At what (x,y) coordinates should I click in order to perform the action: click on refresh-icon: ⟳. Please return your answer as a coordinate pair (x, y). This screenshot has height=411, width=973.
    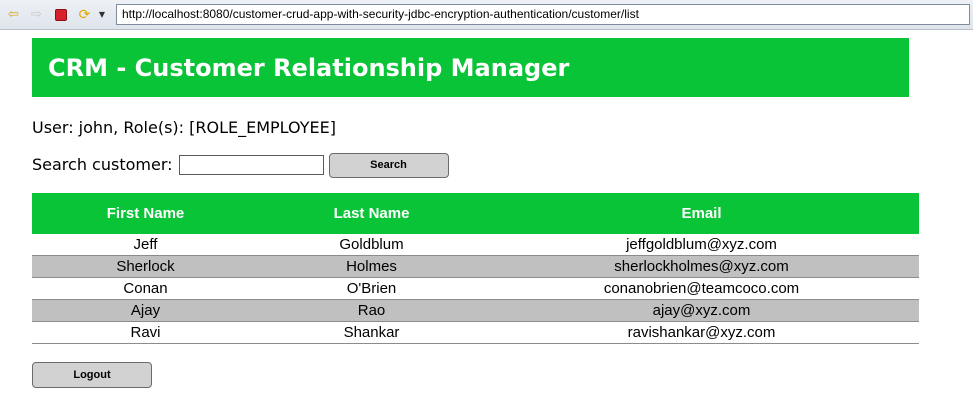
    Looking at the image, I should click on (84, 14).